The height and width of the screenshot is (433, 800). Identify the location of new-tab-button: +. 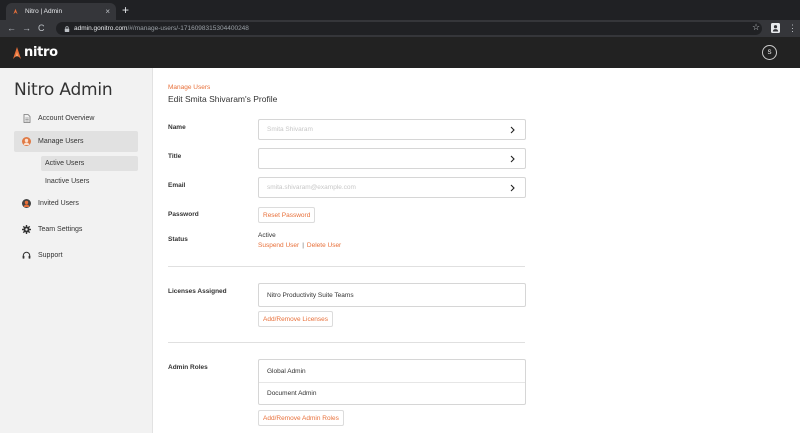
(125, 10).